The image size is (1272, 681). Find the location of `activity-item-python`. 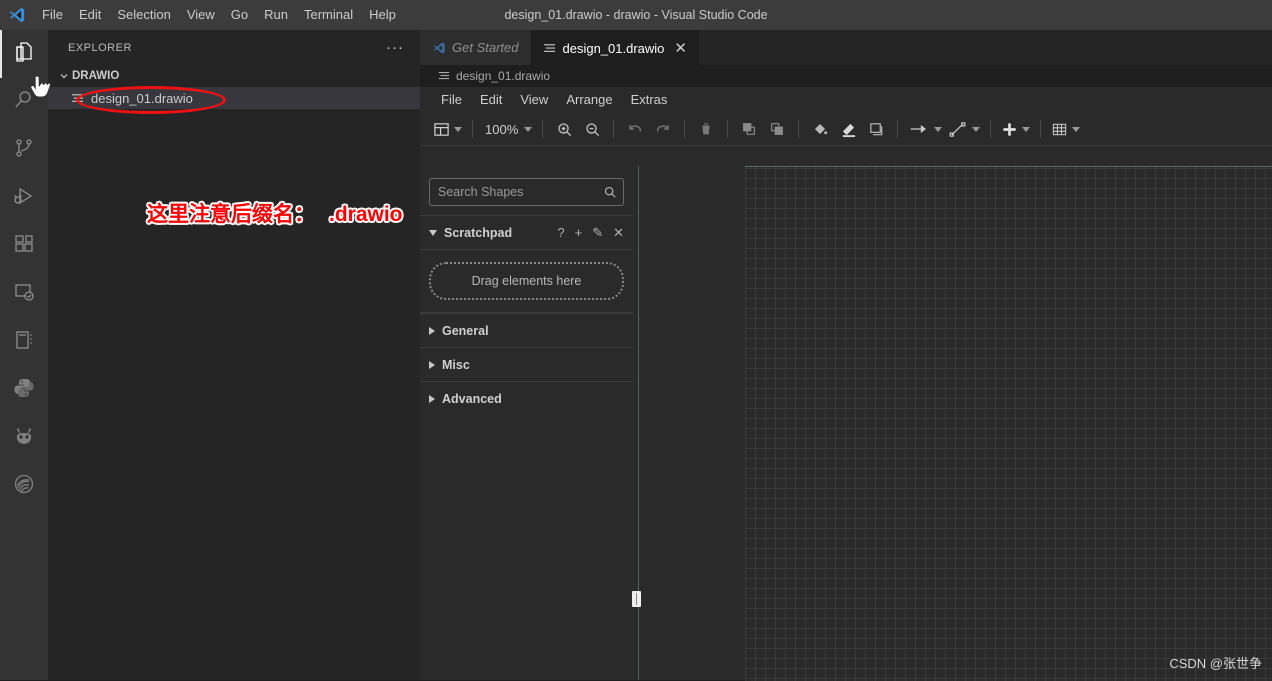

activity-item-python is located at coordinates (24, 390).